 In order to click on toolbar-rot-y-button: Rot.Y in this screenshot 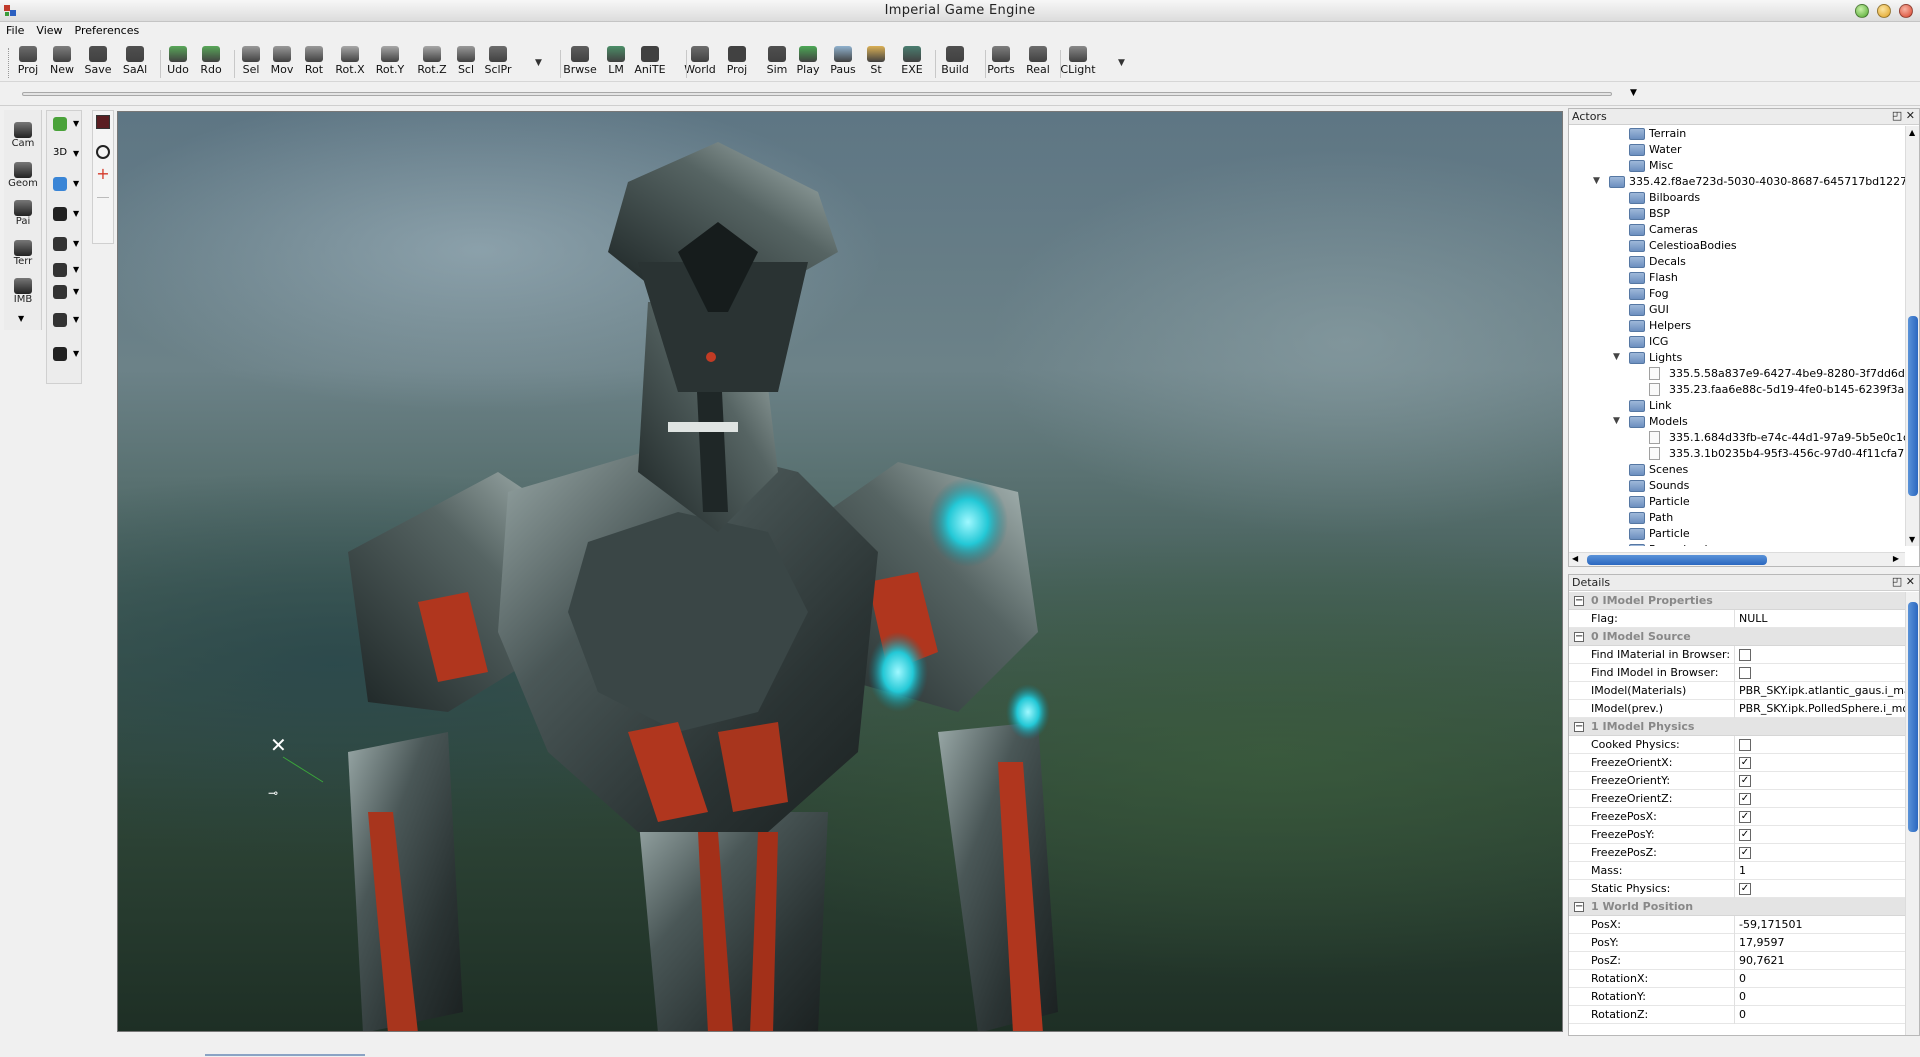, I will do `click(390, 62)`.